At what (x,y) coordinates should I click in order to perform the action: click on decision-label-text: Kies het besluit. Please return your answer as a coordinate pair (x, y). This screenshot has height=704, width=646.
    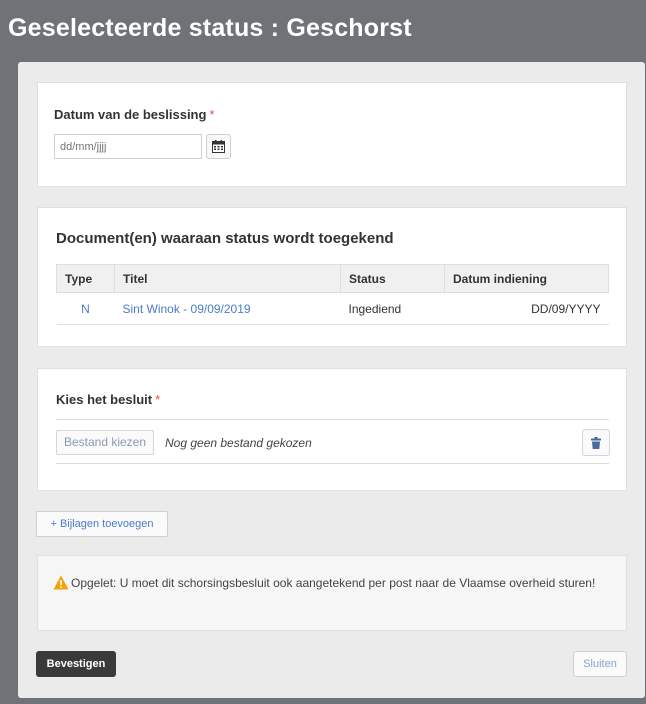
    Looking at the image, I should click on (104, 399).